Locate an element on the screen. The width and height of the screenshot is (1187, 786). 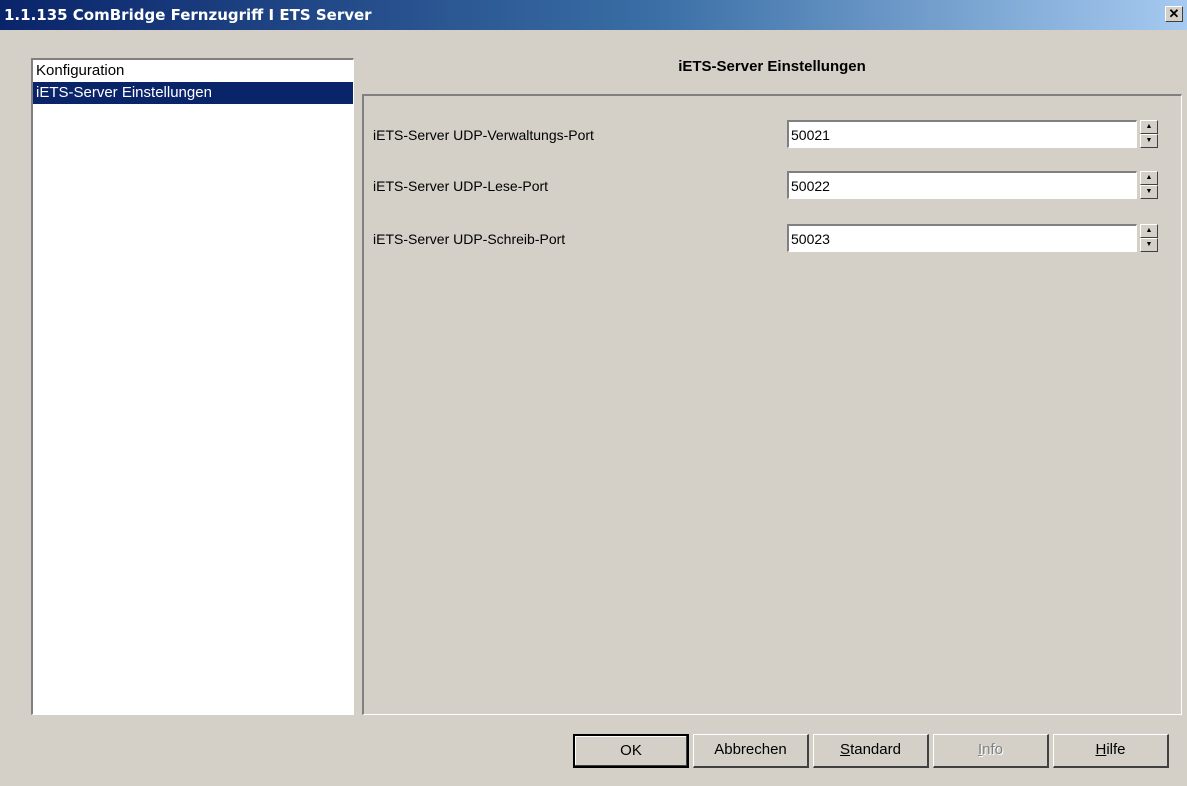
standard-label-rest: tandard is located at coordinates (875, 749).